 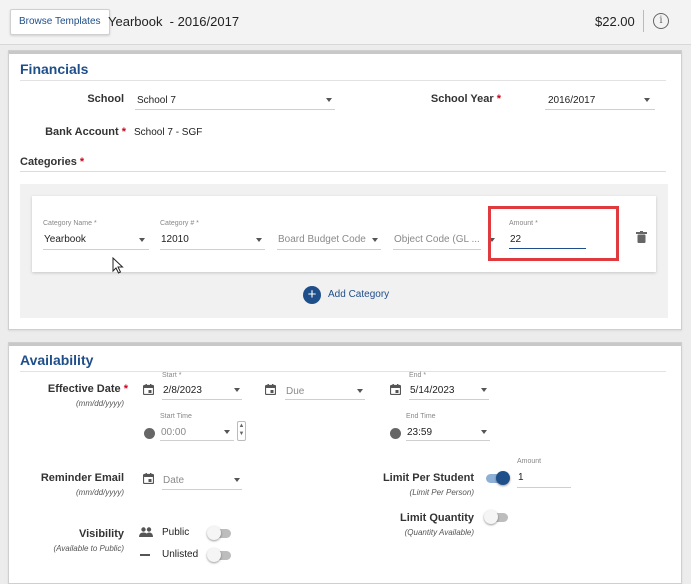 What do you see at coordinates (421, 416) in the screenshot?
I see `end-time-label: End Time` at bounding box center [421, 416].